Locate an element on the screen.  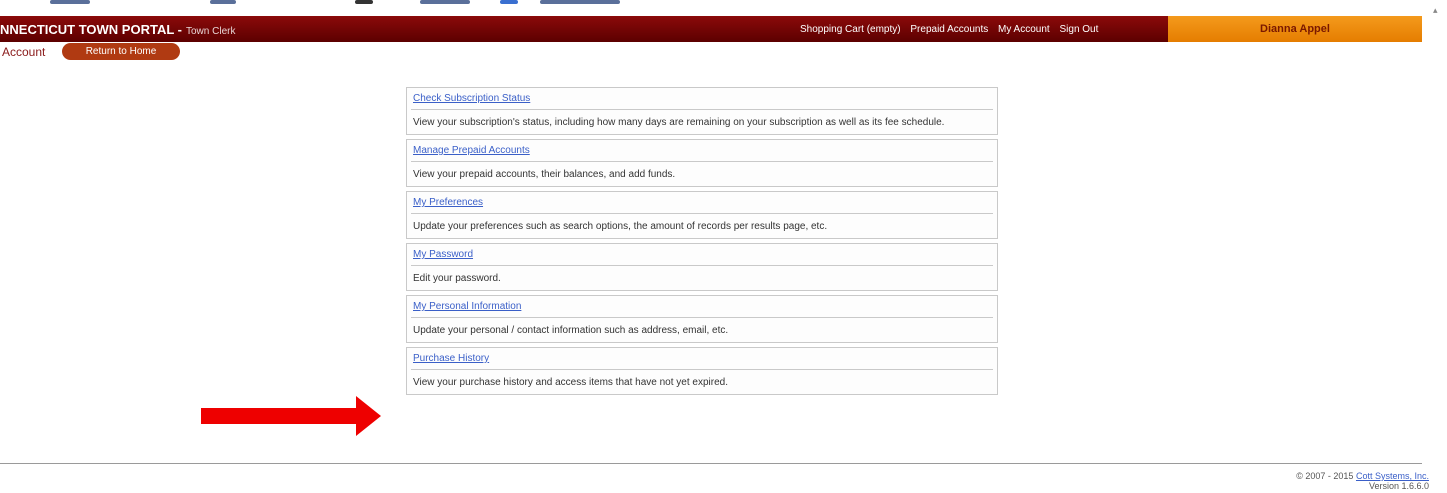
portal-title-text: NNECTICUT TOWN PORTAL - is located at coordinates (91, 29).